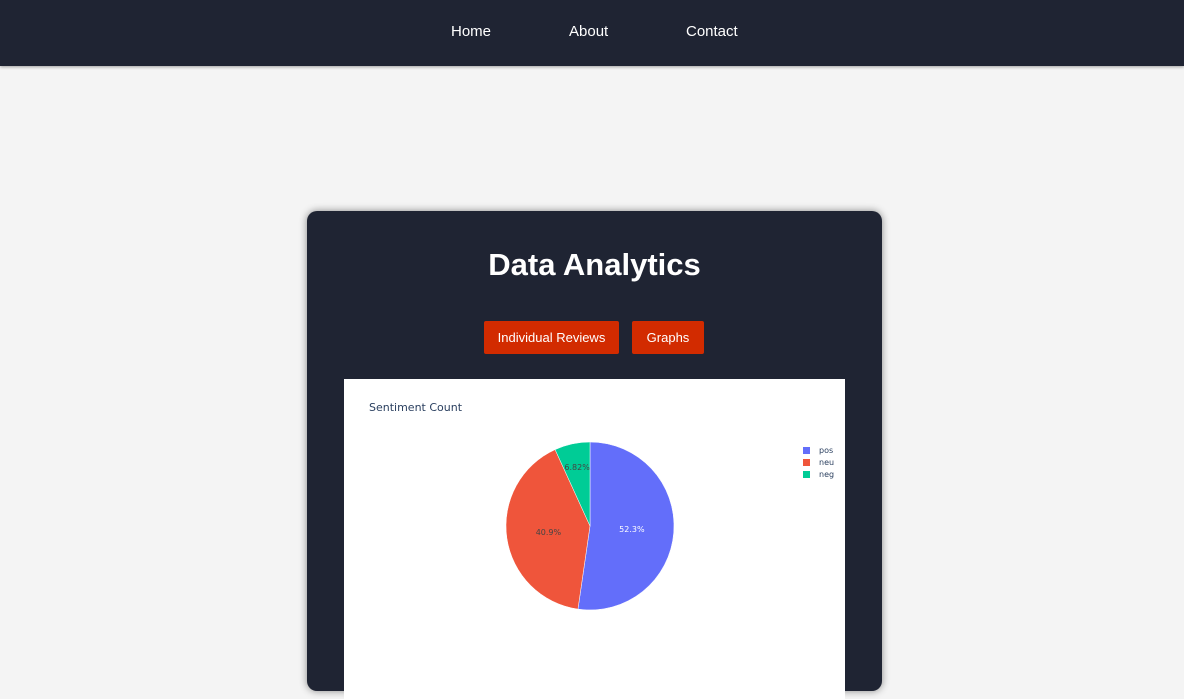  What do you see at coordinates (826, 450) in the screenshot?
I see `legend-label-pos: pos` at bounding box center [826, 450].